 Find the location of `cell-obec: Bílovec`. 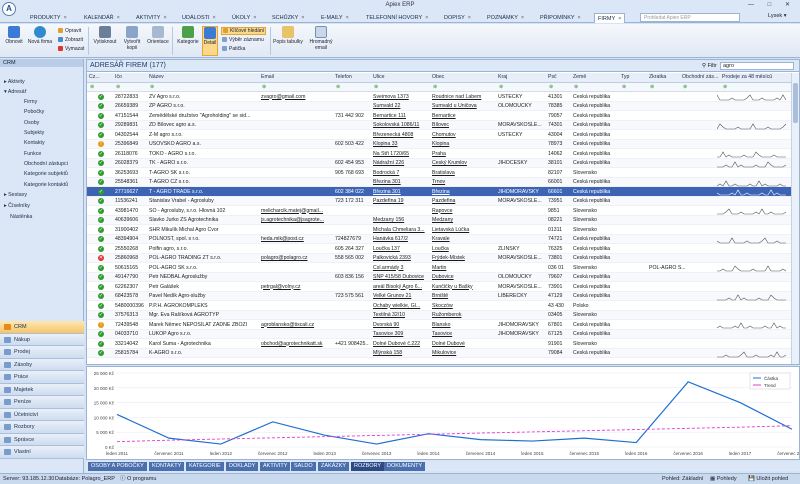

cell-obec: Bílovec is located at coordinates (463, 125).